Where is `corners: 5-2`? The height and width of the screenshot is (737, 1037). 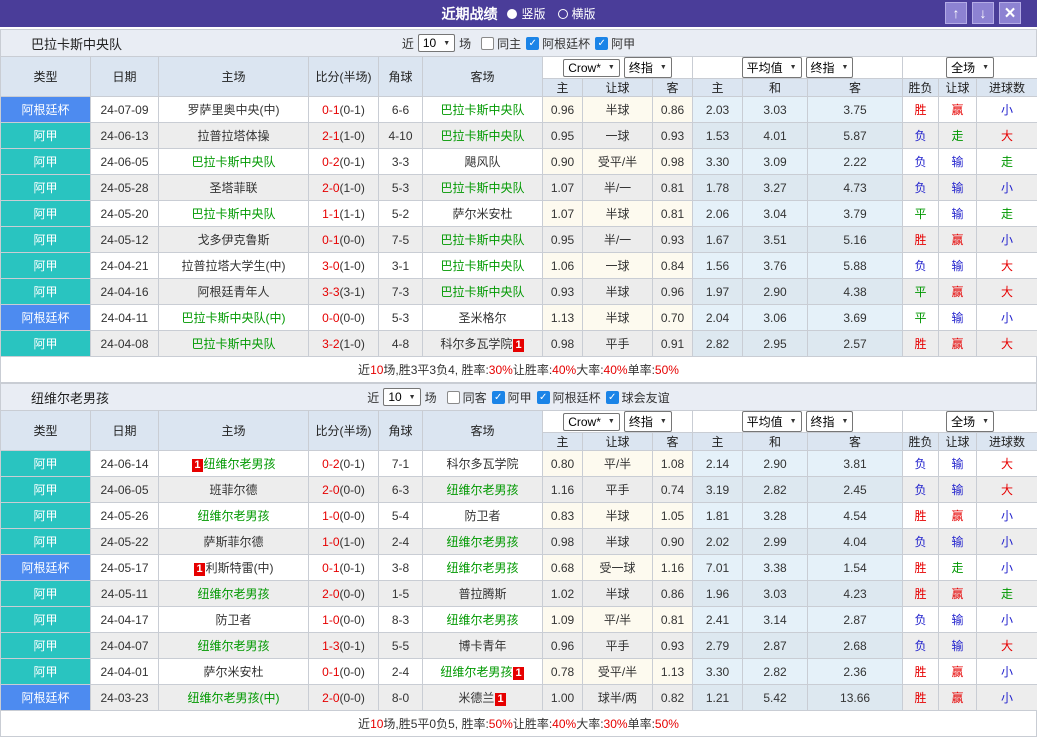 corners: 5-2 is located at coordinates (401, 214).